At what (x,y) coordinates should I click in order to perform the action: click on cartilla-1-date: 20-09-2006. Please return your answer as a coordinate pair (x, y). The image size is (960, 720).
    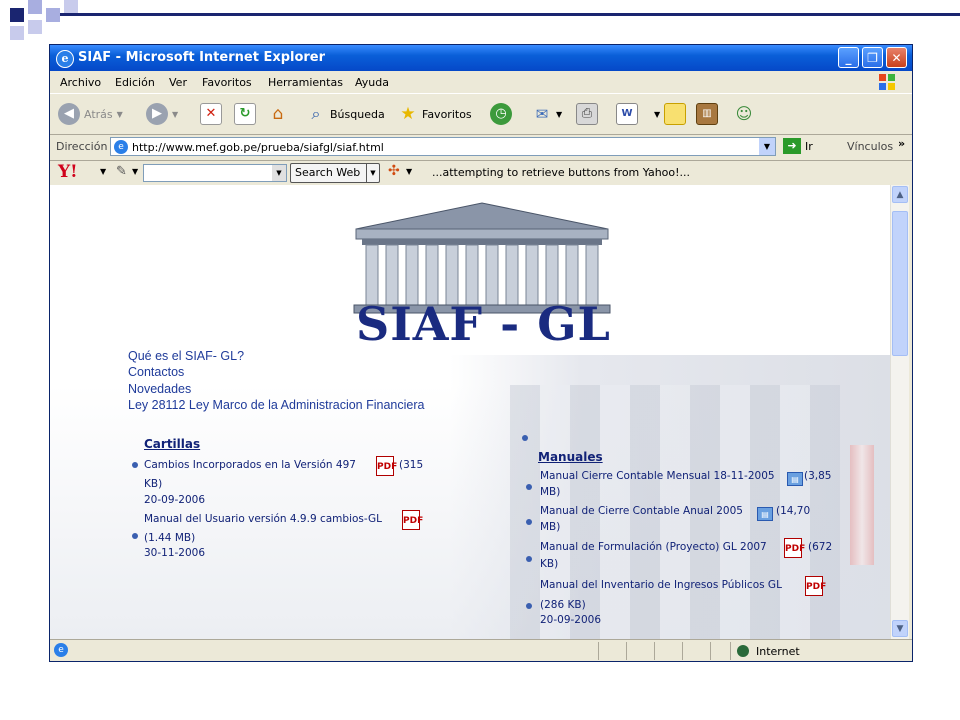
    Looking at the image, I should click on (175, 500).